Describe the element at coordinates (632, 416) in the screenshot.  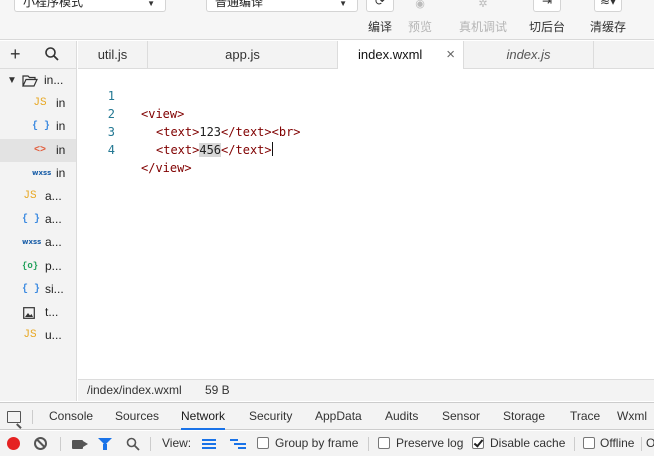
I see `tab-wxml: Wxml` at that location.